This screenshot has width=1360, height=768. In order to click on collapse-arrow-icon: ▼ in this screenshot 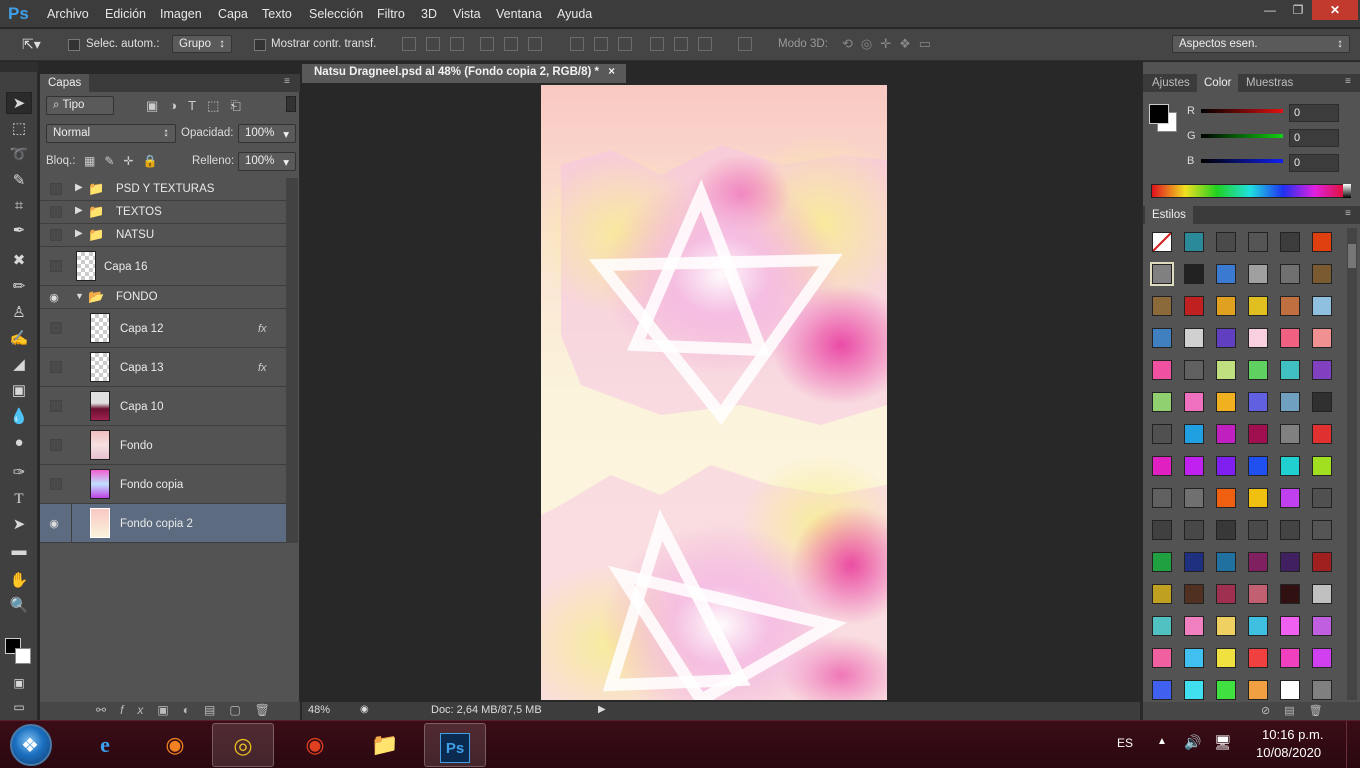, I will do `click(79, 296)`.